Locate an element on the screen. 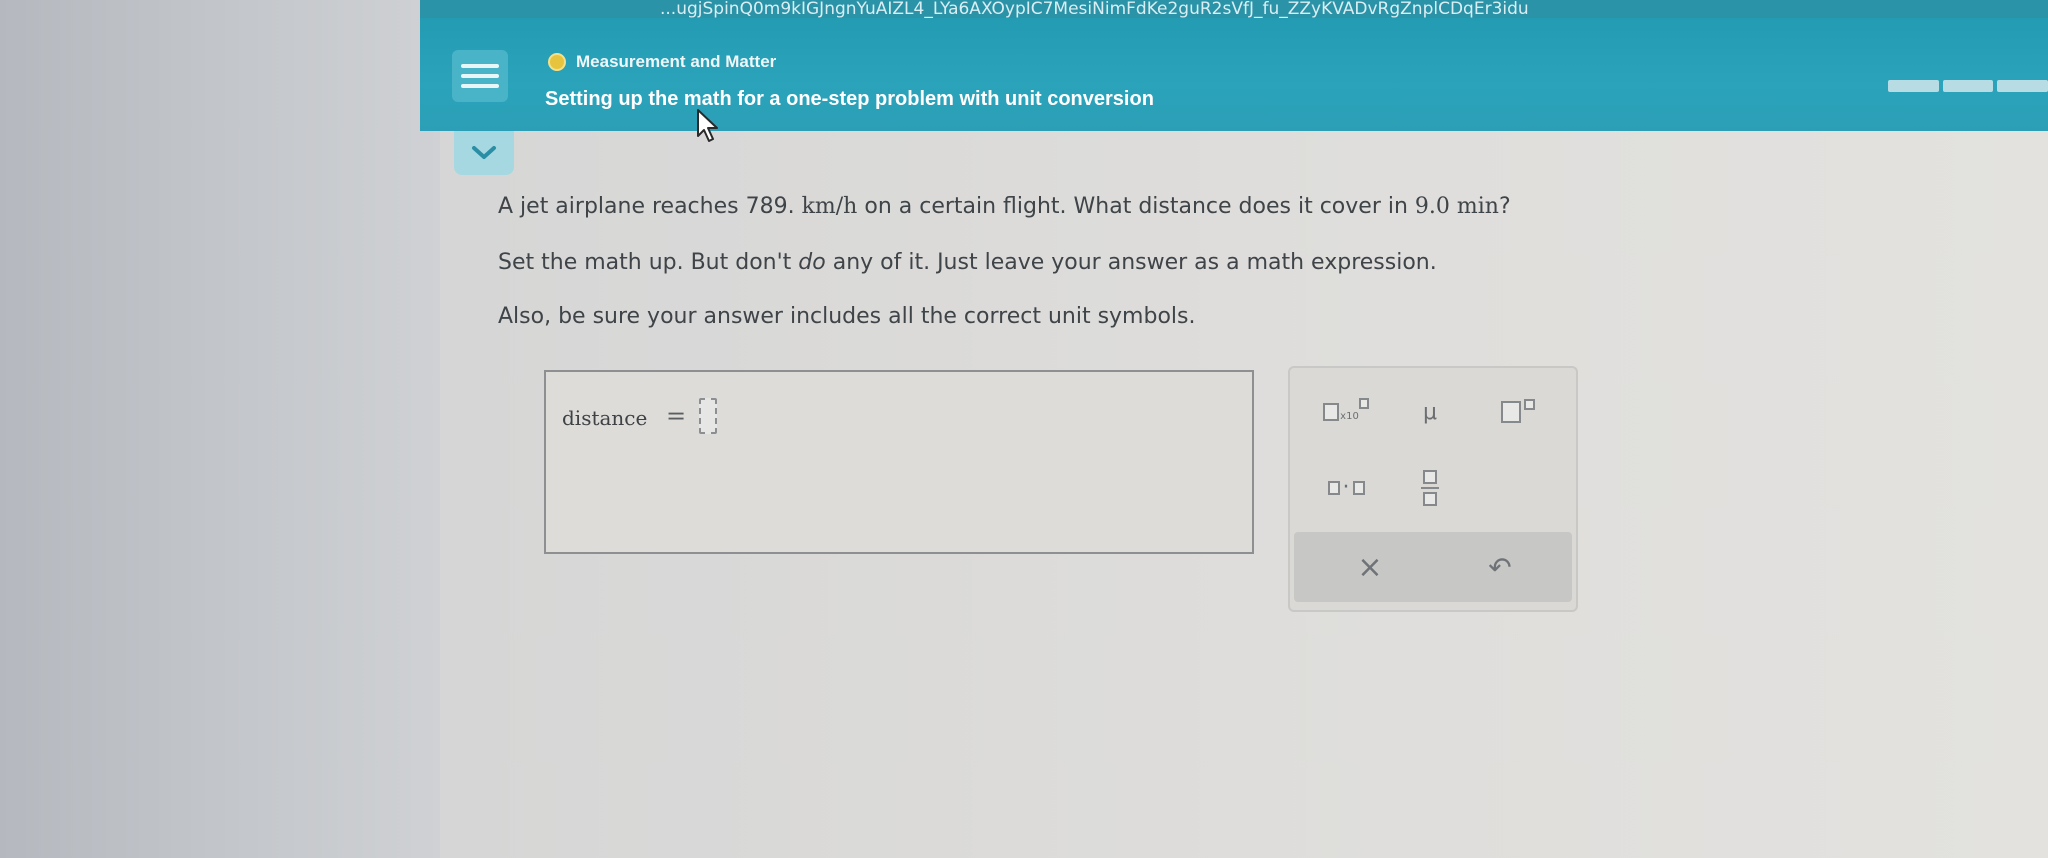  speed-unit: km/h is located at coordinates (829, 206).